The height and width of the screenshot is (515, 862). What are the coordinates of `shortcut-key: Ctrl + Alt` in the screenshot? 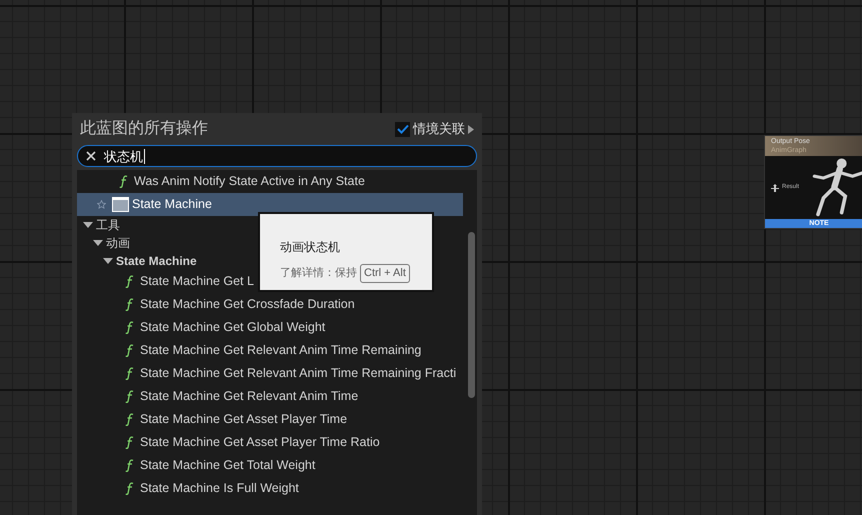 It's located at (385, 273).